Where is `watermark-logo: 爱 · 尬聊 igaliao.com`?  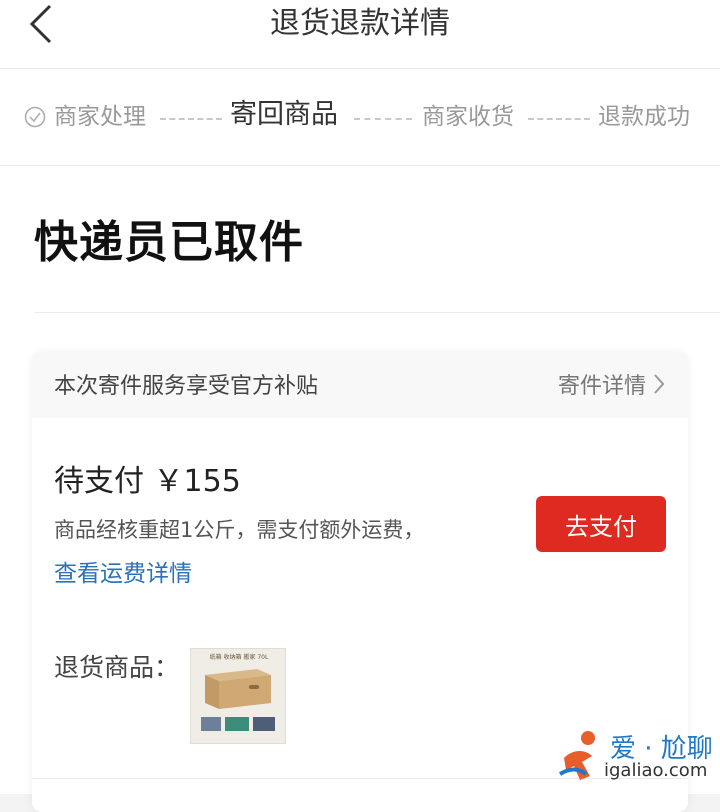
watermark-logo: 爱 · 尬聊 igaliao.com is located at coordinates (636, 759).